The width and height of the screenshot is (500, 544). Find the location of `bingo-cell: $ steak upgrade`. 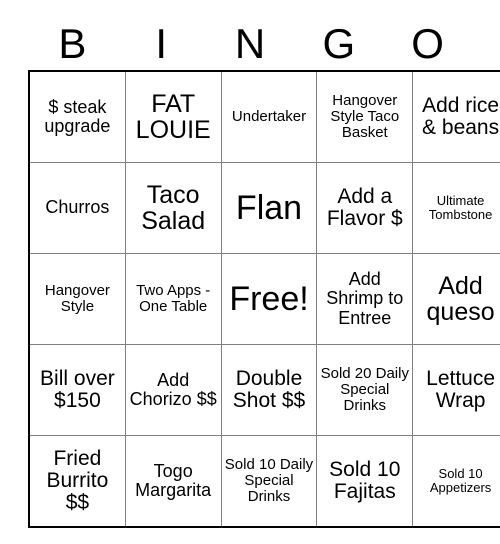

bingo-cell: $ steak upgrade is located at coordinates (77, 116).